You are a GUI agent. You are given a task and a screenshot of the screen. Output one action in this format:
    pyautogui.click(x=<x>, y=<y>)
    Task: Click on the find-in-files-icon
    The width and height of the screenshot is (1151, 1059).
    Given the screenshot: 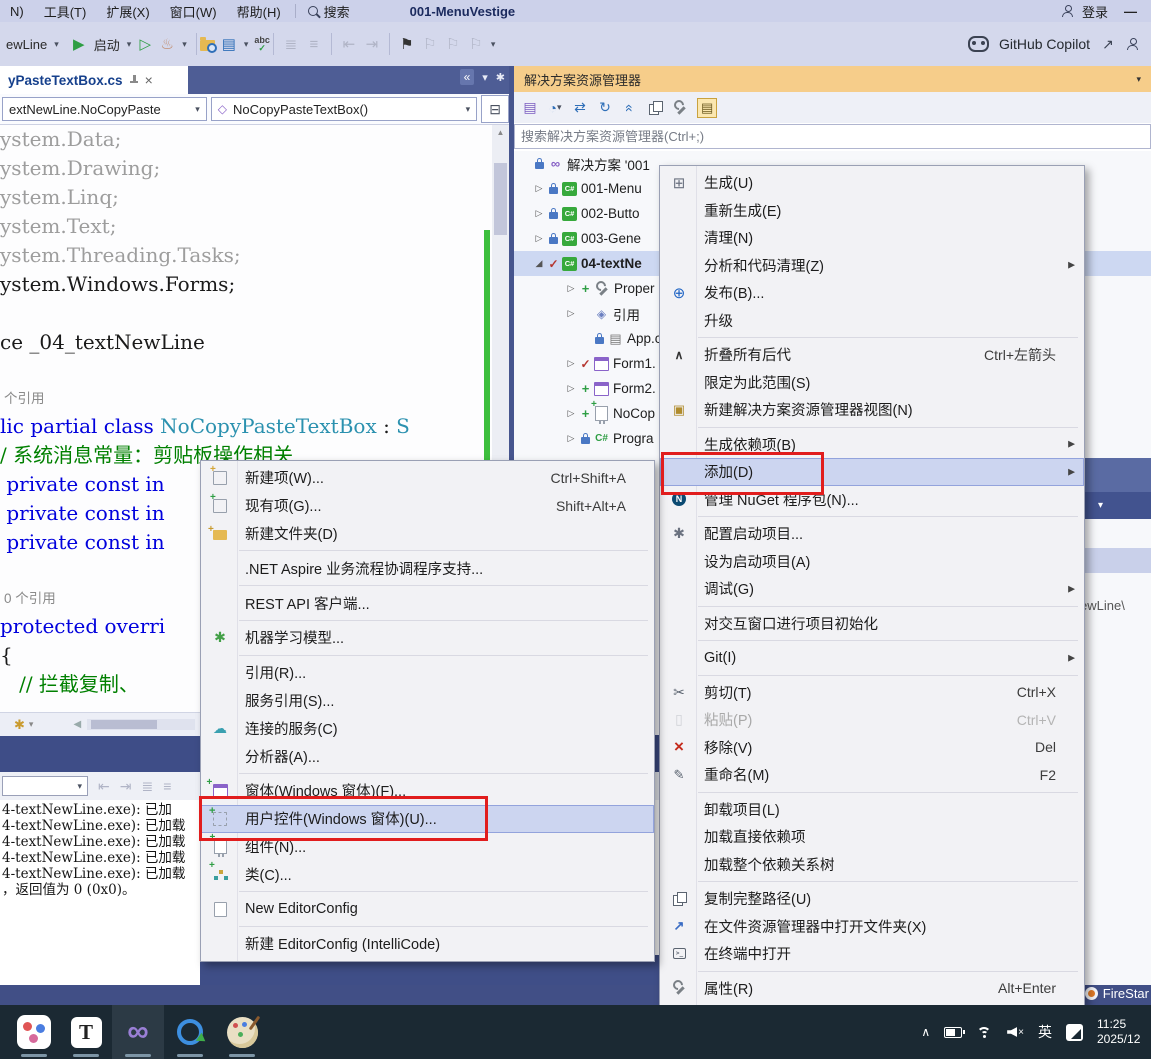 What is the action you would take?
    pyautogui.click(x=208, y=45)
    